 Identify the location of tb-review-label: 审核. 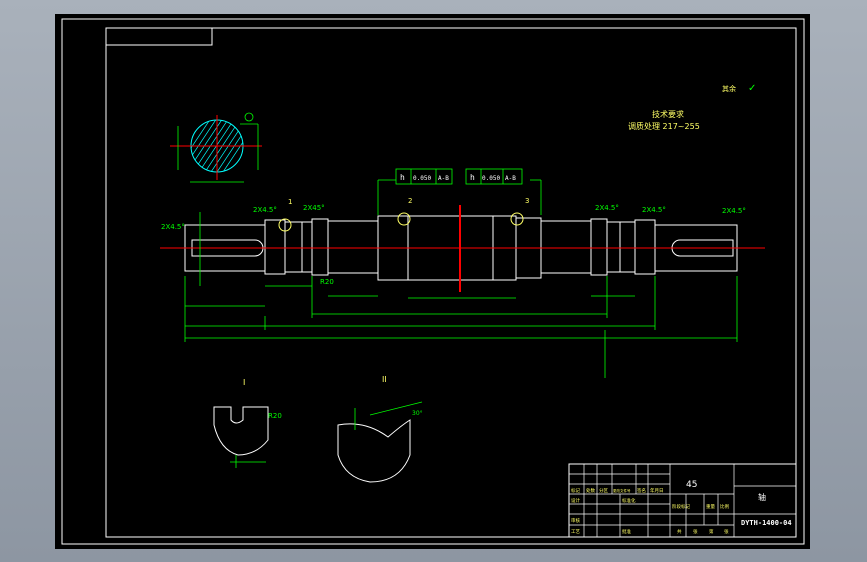
(575, 520).